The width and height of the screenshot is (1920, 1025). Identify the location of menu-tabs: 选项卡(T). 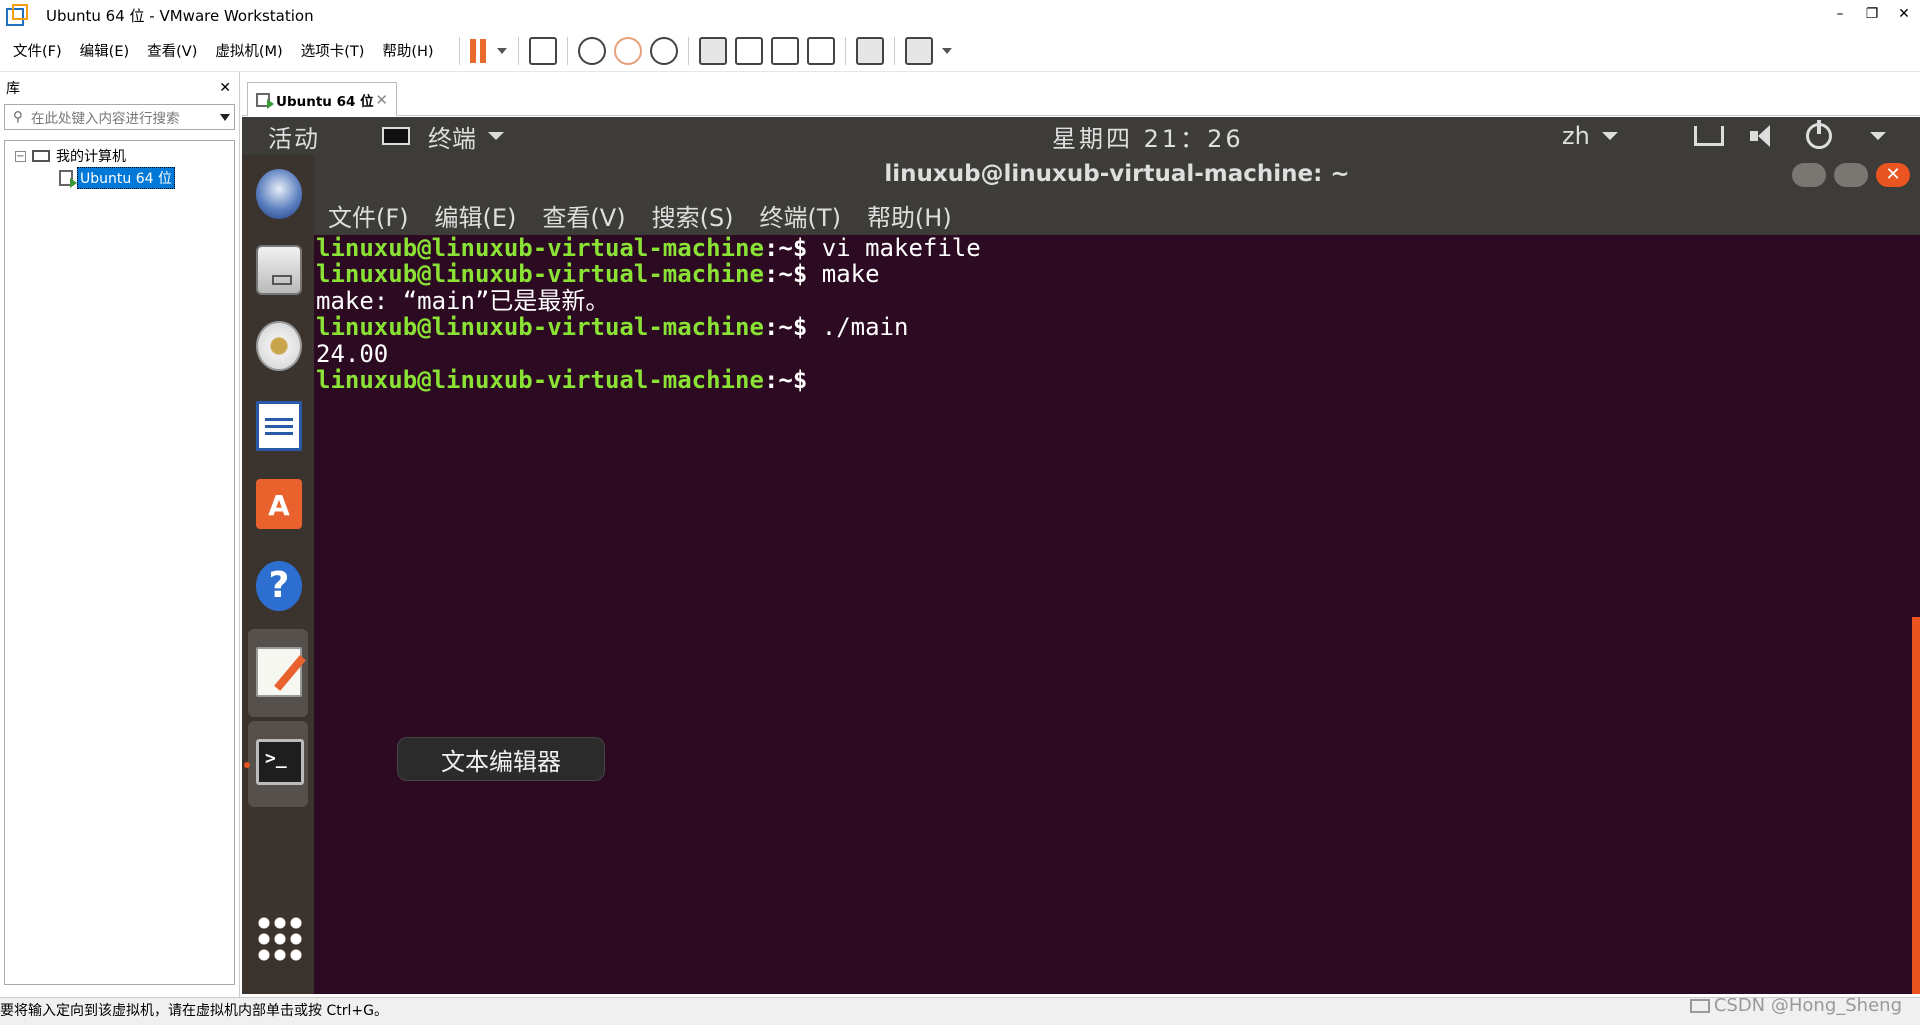
(335, 50).